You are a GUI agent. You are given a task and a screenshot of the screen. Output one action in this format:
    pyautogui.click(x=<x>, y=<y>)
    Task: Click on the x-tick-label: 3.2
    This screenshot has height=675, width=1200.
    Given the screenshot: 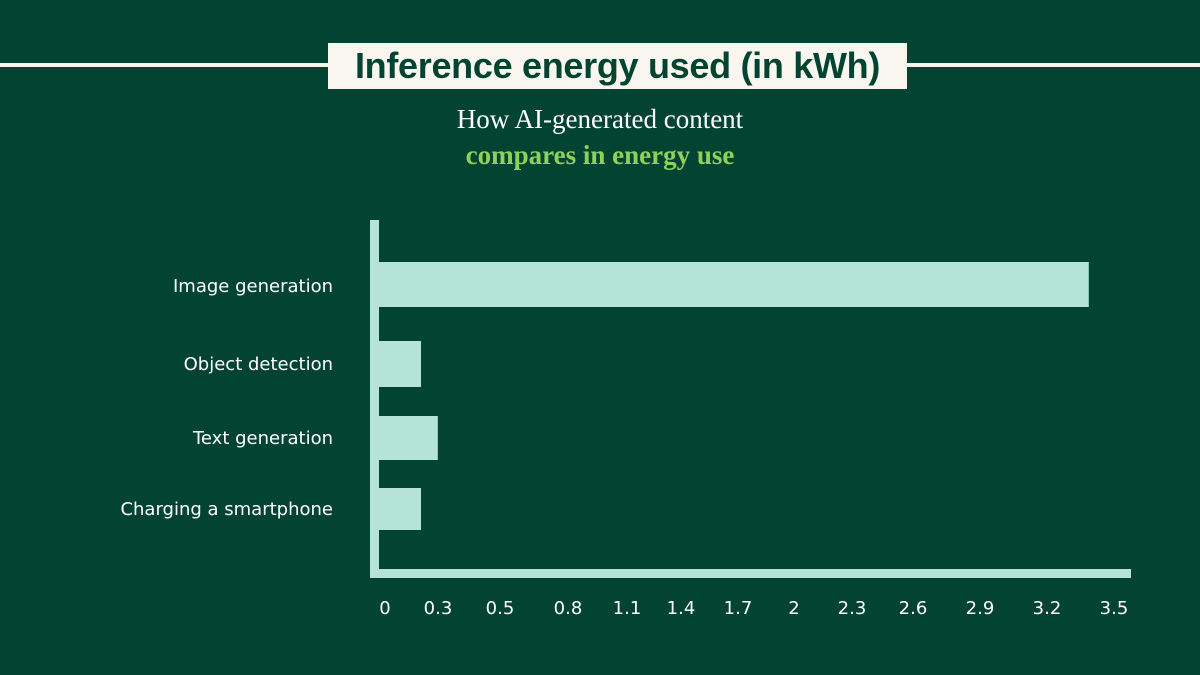 What is the action you would take?
    pyautogui.click(x=1047, y=608)
    